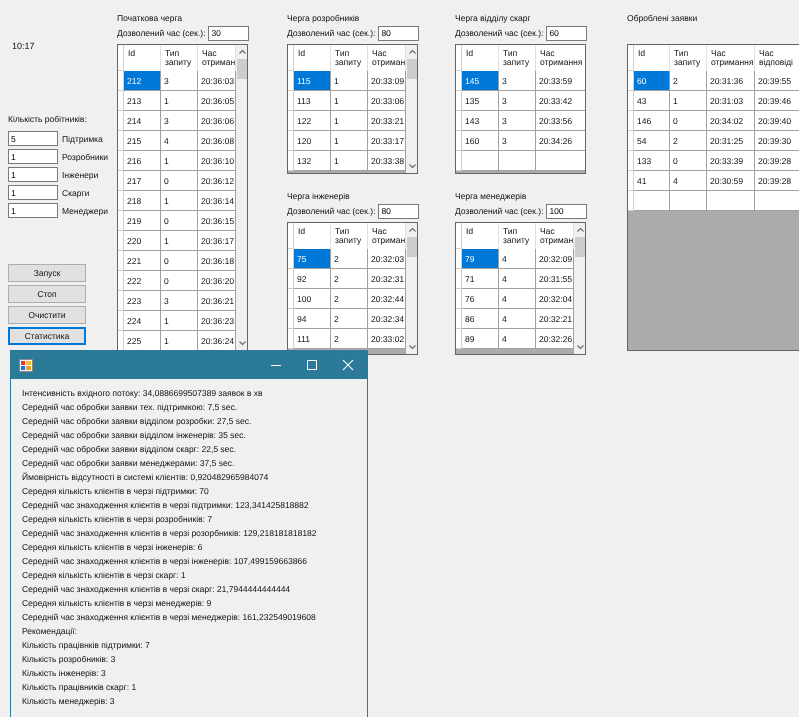 Image resolution: width=799 pixels, height=717 pixels. I want to click on table-cell: 20:33:42, so click(560, 101).